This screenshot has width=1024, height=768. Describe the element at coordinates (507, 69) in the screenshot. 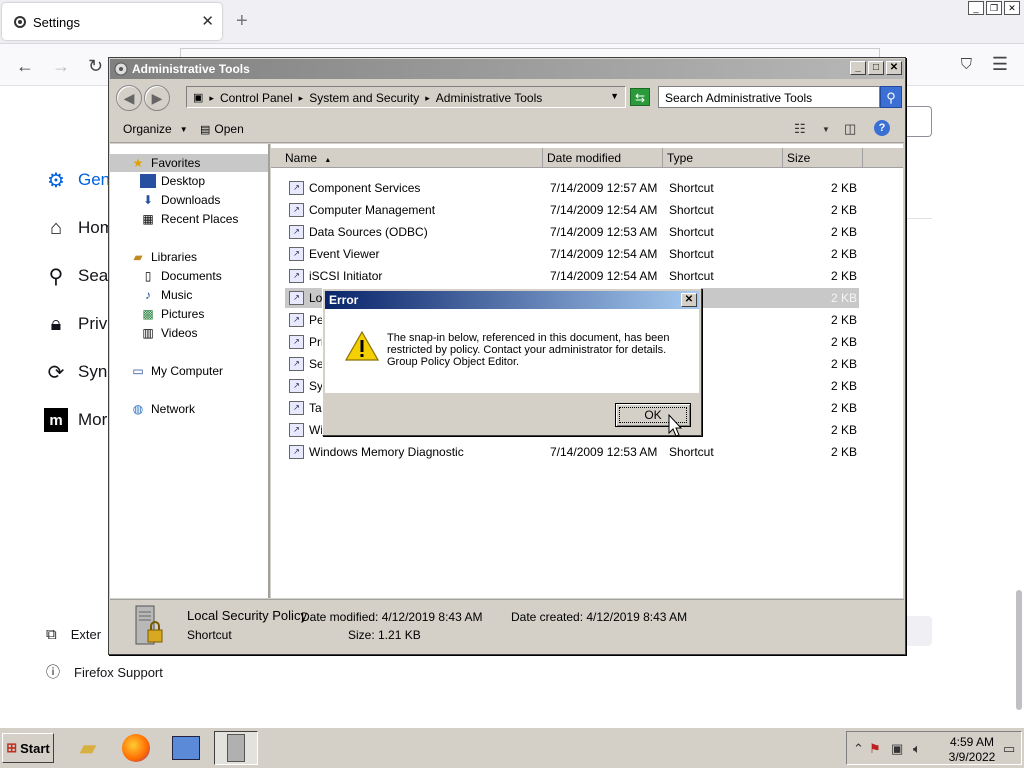

I see `window-title-bar: Administrative Tools _ □ ✕` at that location.